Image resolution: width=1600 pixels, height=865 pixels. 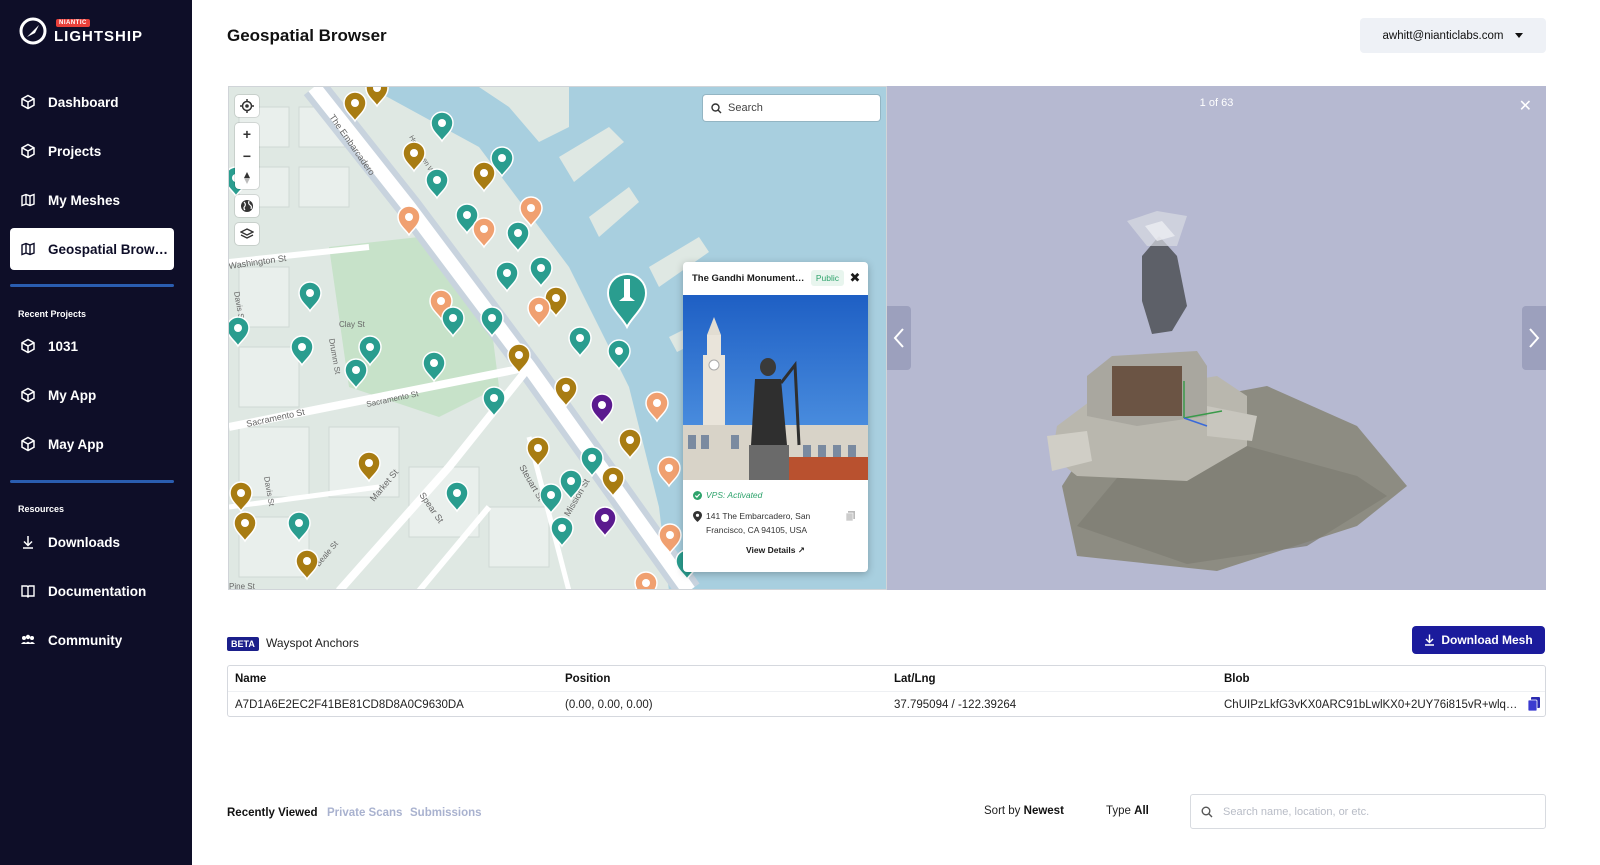 What do you see at coordinates (92, 640) in the screenshot?
I see `nav-community: Community` at bounding box center [92, 640].